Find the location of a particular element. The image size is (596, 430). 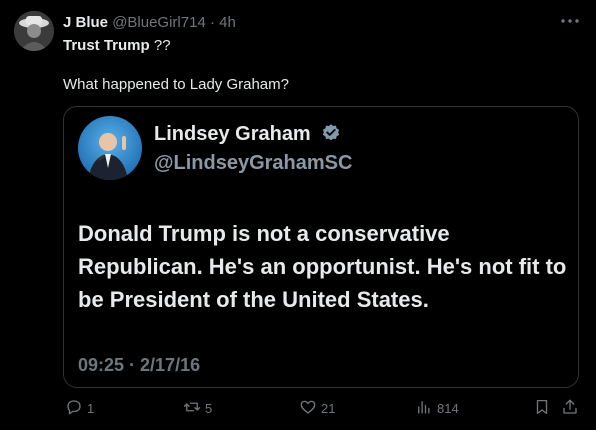

views-icon is located at coordinates (424, 408).